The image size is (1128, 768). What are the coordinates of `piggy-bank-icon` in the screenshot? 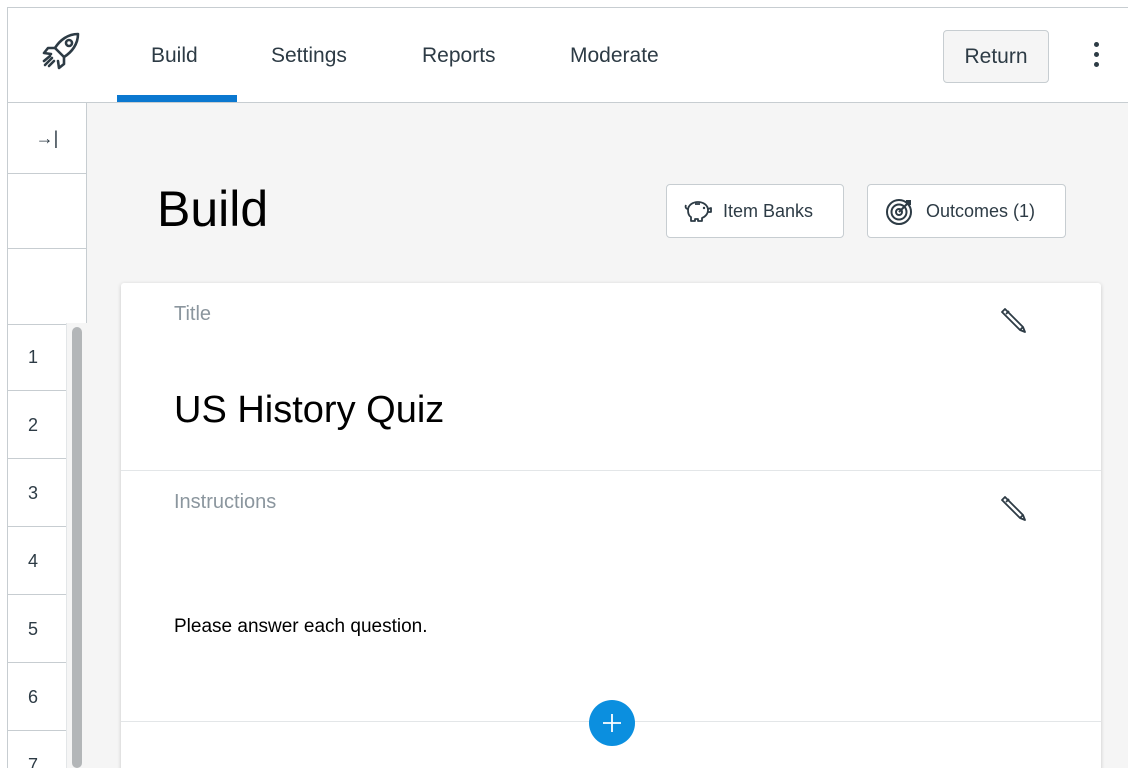 It's located at (698, 211).